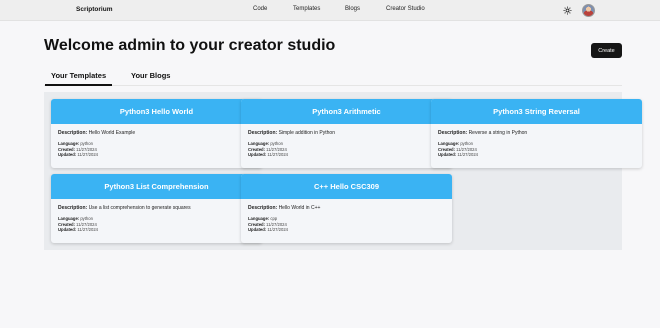  What do you see at coordinates (150, 75) in the screenshot?
I see `tab-your-blogs: Your Blogs` at bounding box center [150, 75].